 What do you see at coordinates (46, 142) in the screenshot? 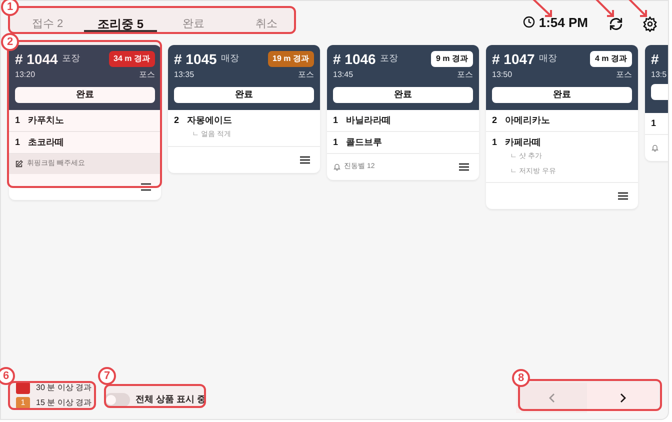
I see `item-name: 초코라떼` at bounding box center [46, 142].